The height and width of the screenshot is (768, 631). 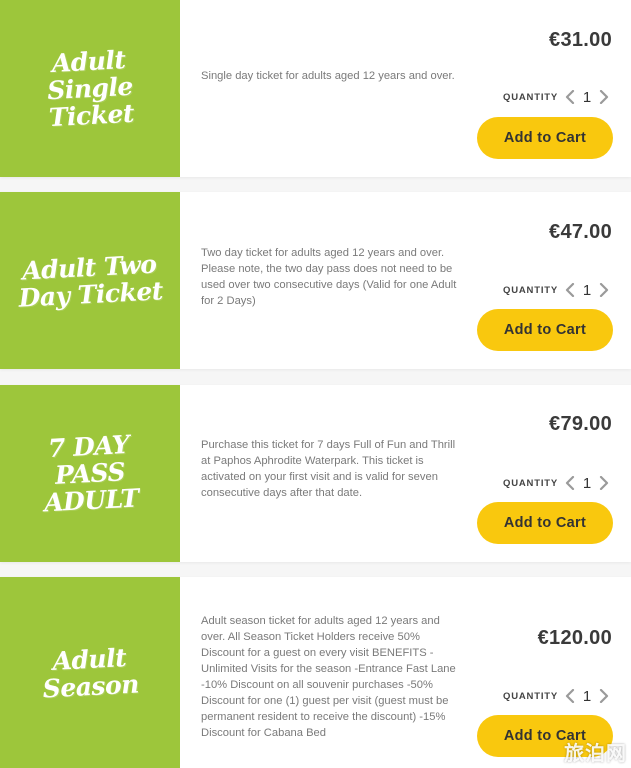 I want to click on ticket-title-panel: 7 DAY PASS ADULT, so click(x=90, y=473).